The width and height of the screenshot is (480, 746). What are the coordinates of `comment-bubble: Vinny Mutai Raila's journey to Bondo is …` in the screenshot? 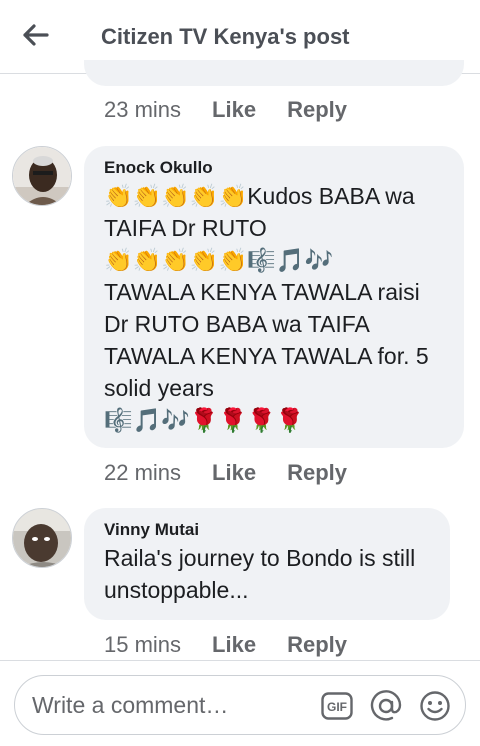 It's located at (267, 564).